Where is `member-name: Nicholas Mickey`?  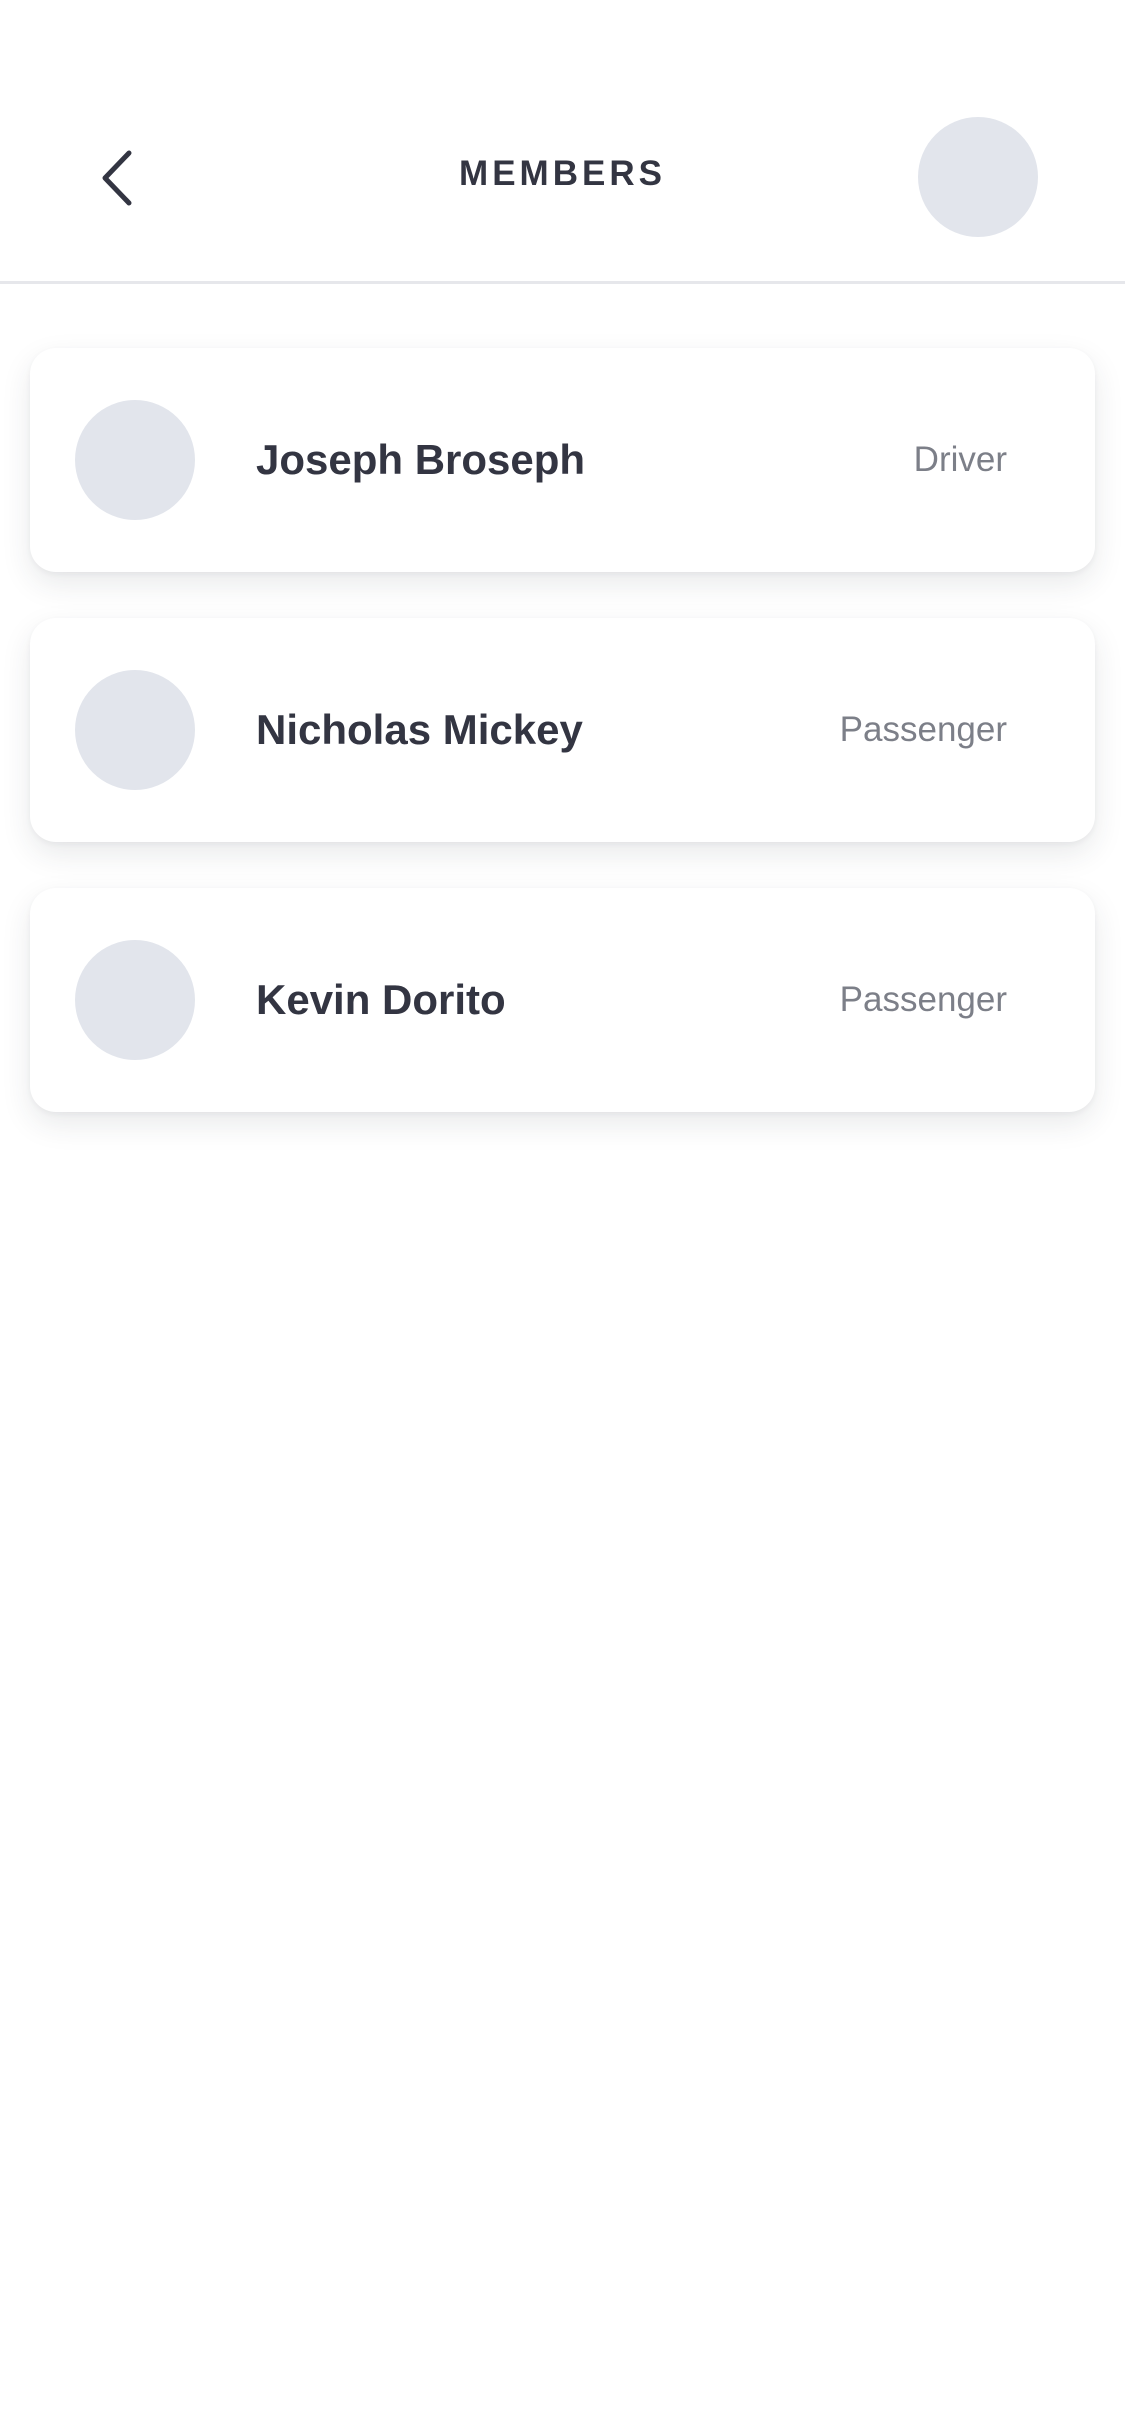
member-name: Nicholas Mickey is located at coordinates (419, 729).